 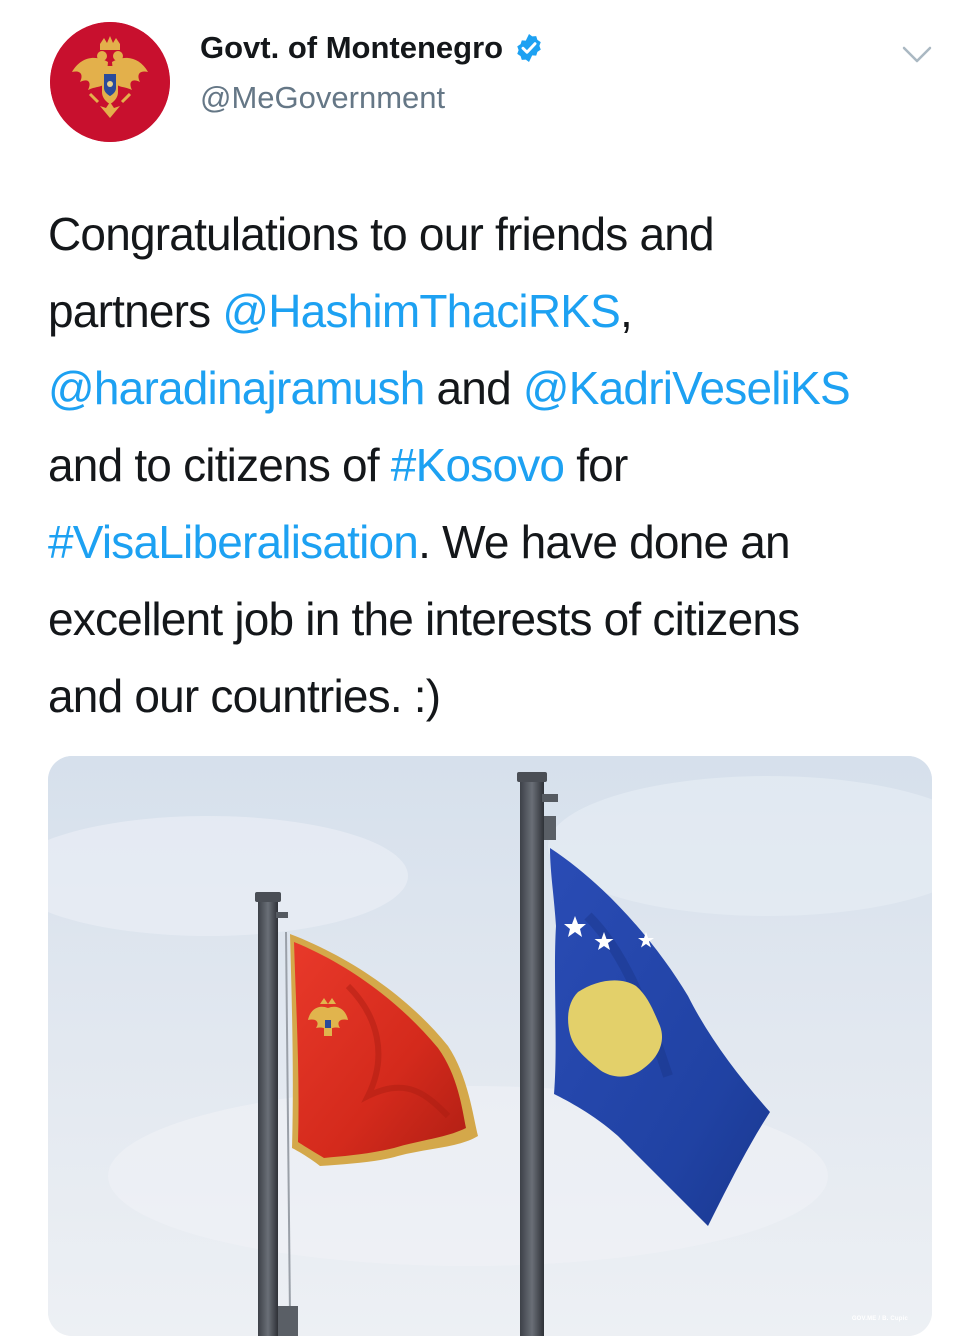 I want to click on tweet-text-segment: for, so click(x=596, y=465).